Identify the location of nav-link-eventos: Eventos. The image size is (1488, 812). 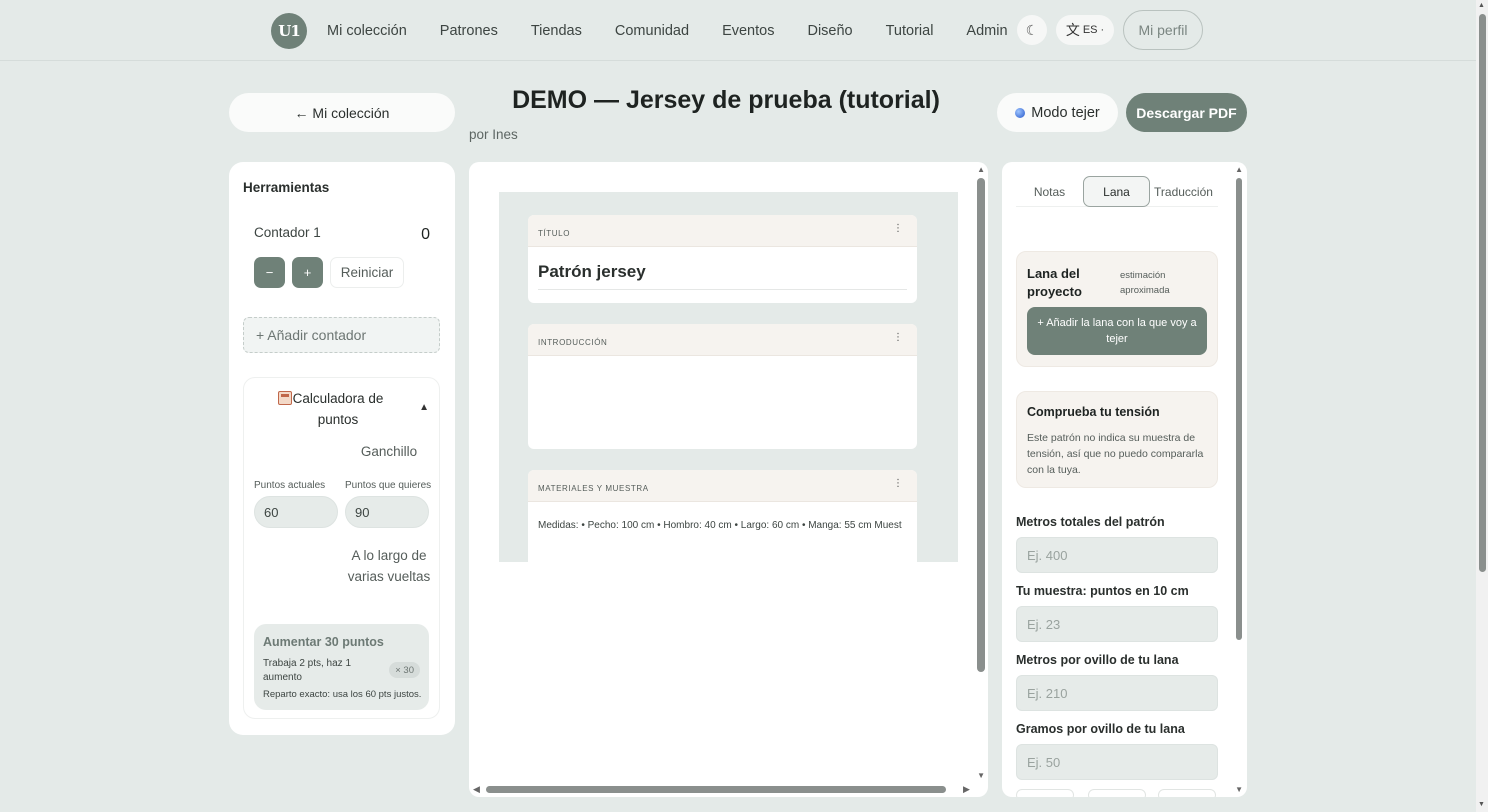
(748, 31).